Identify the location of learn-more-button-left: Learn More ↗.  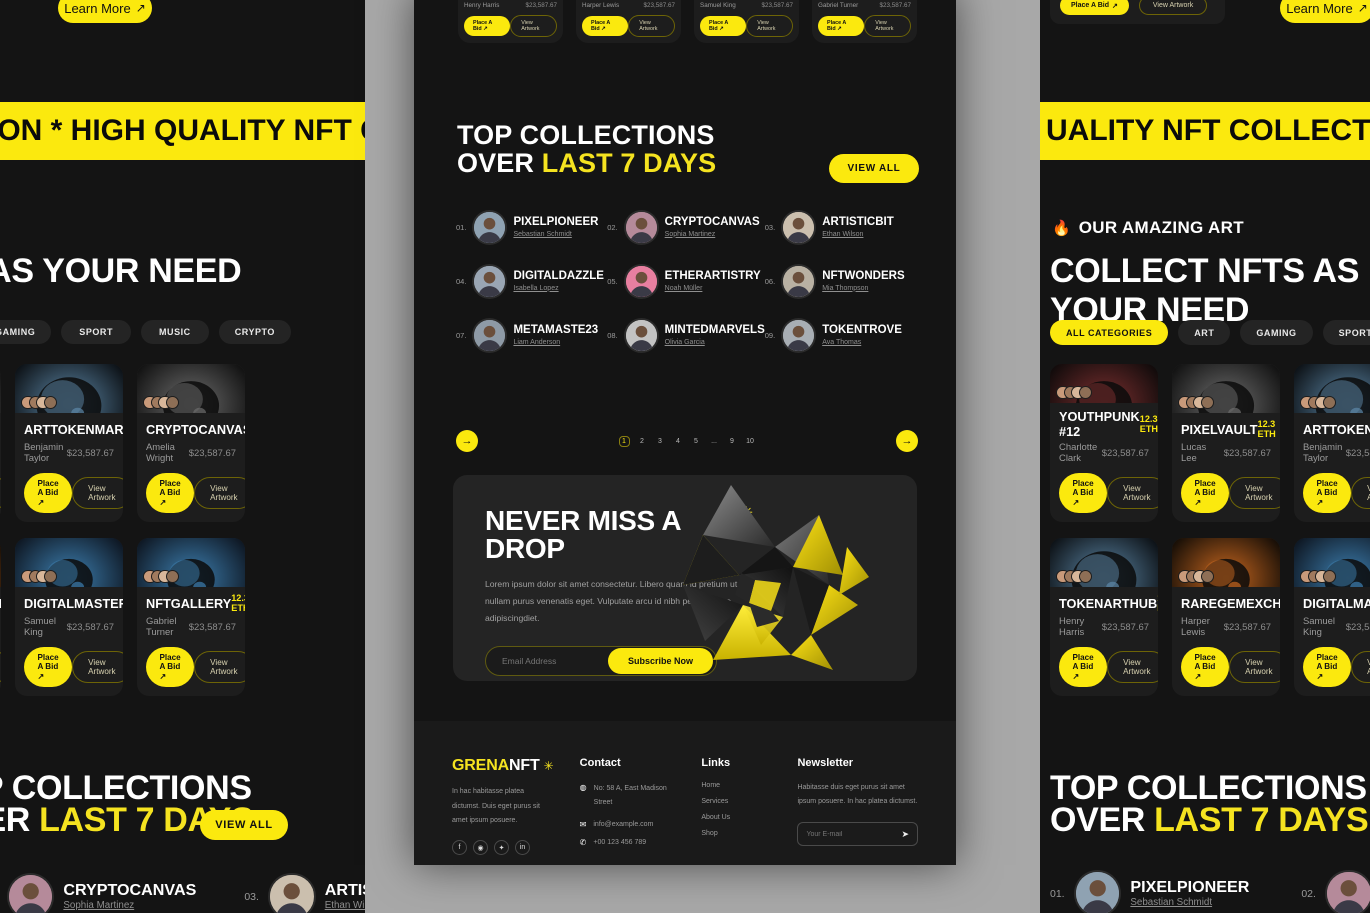
(105, 11).